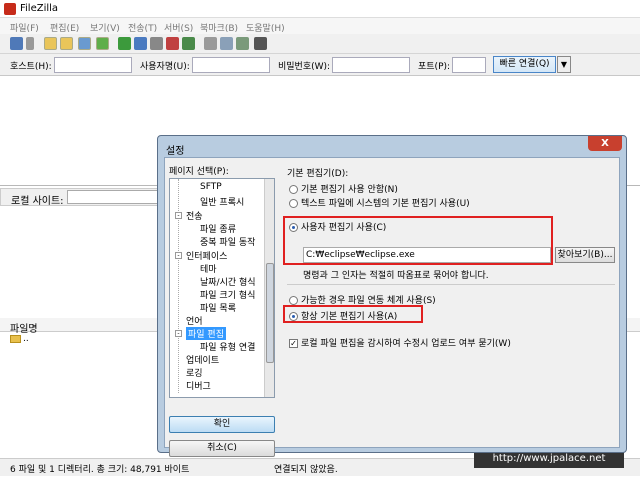 The width and height of the screenshot is (640, 485). Describe the element at coordinates (260, 43) in the screenshot. I see `find-icon` at that location.